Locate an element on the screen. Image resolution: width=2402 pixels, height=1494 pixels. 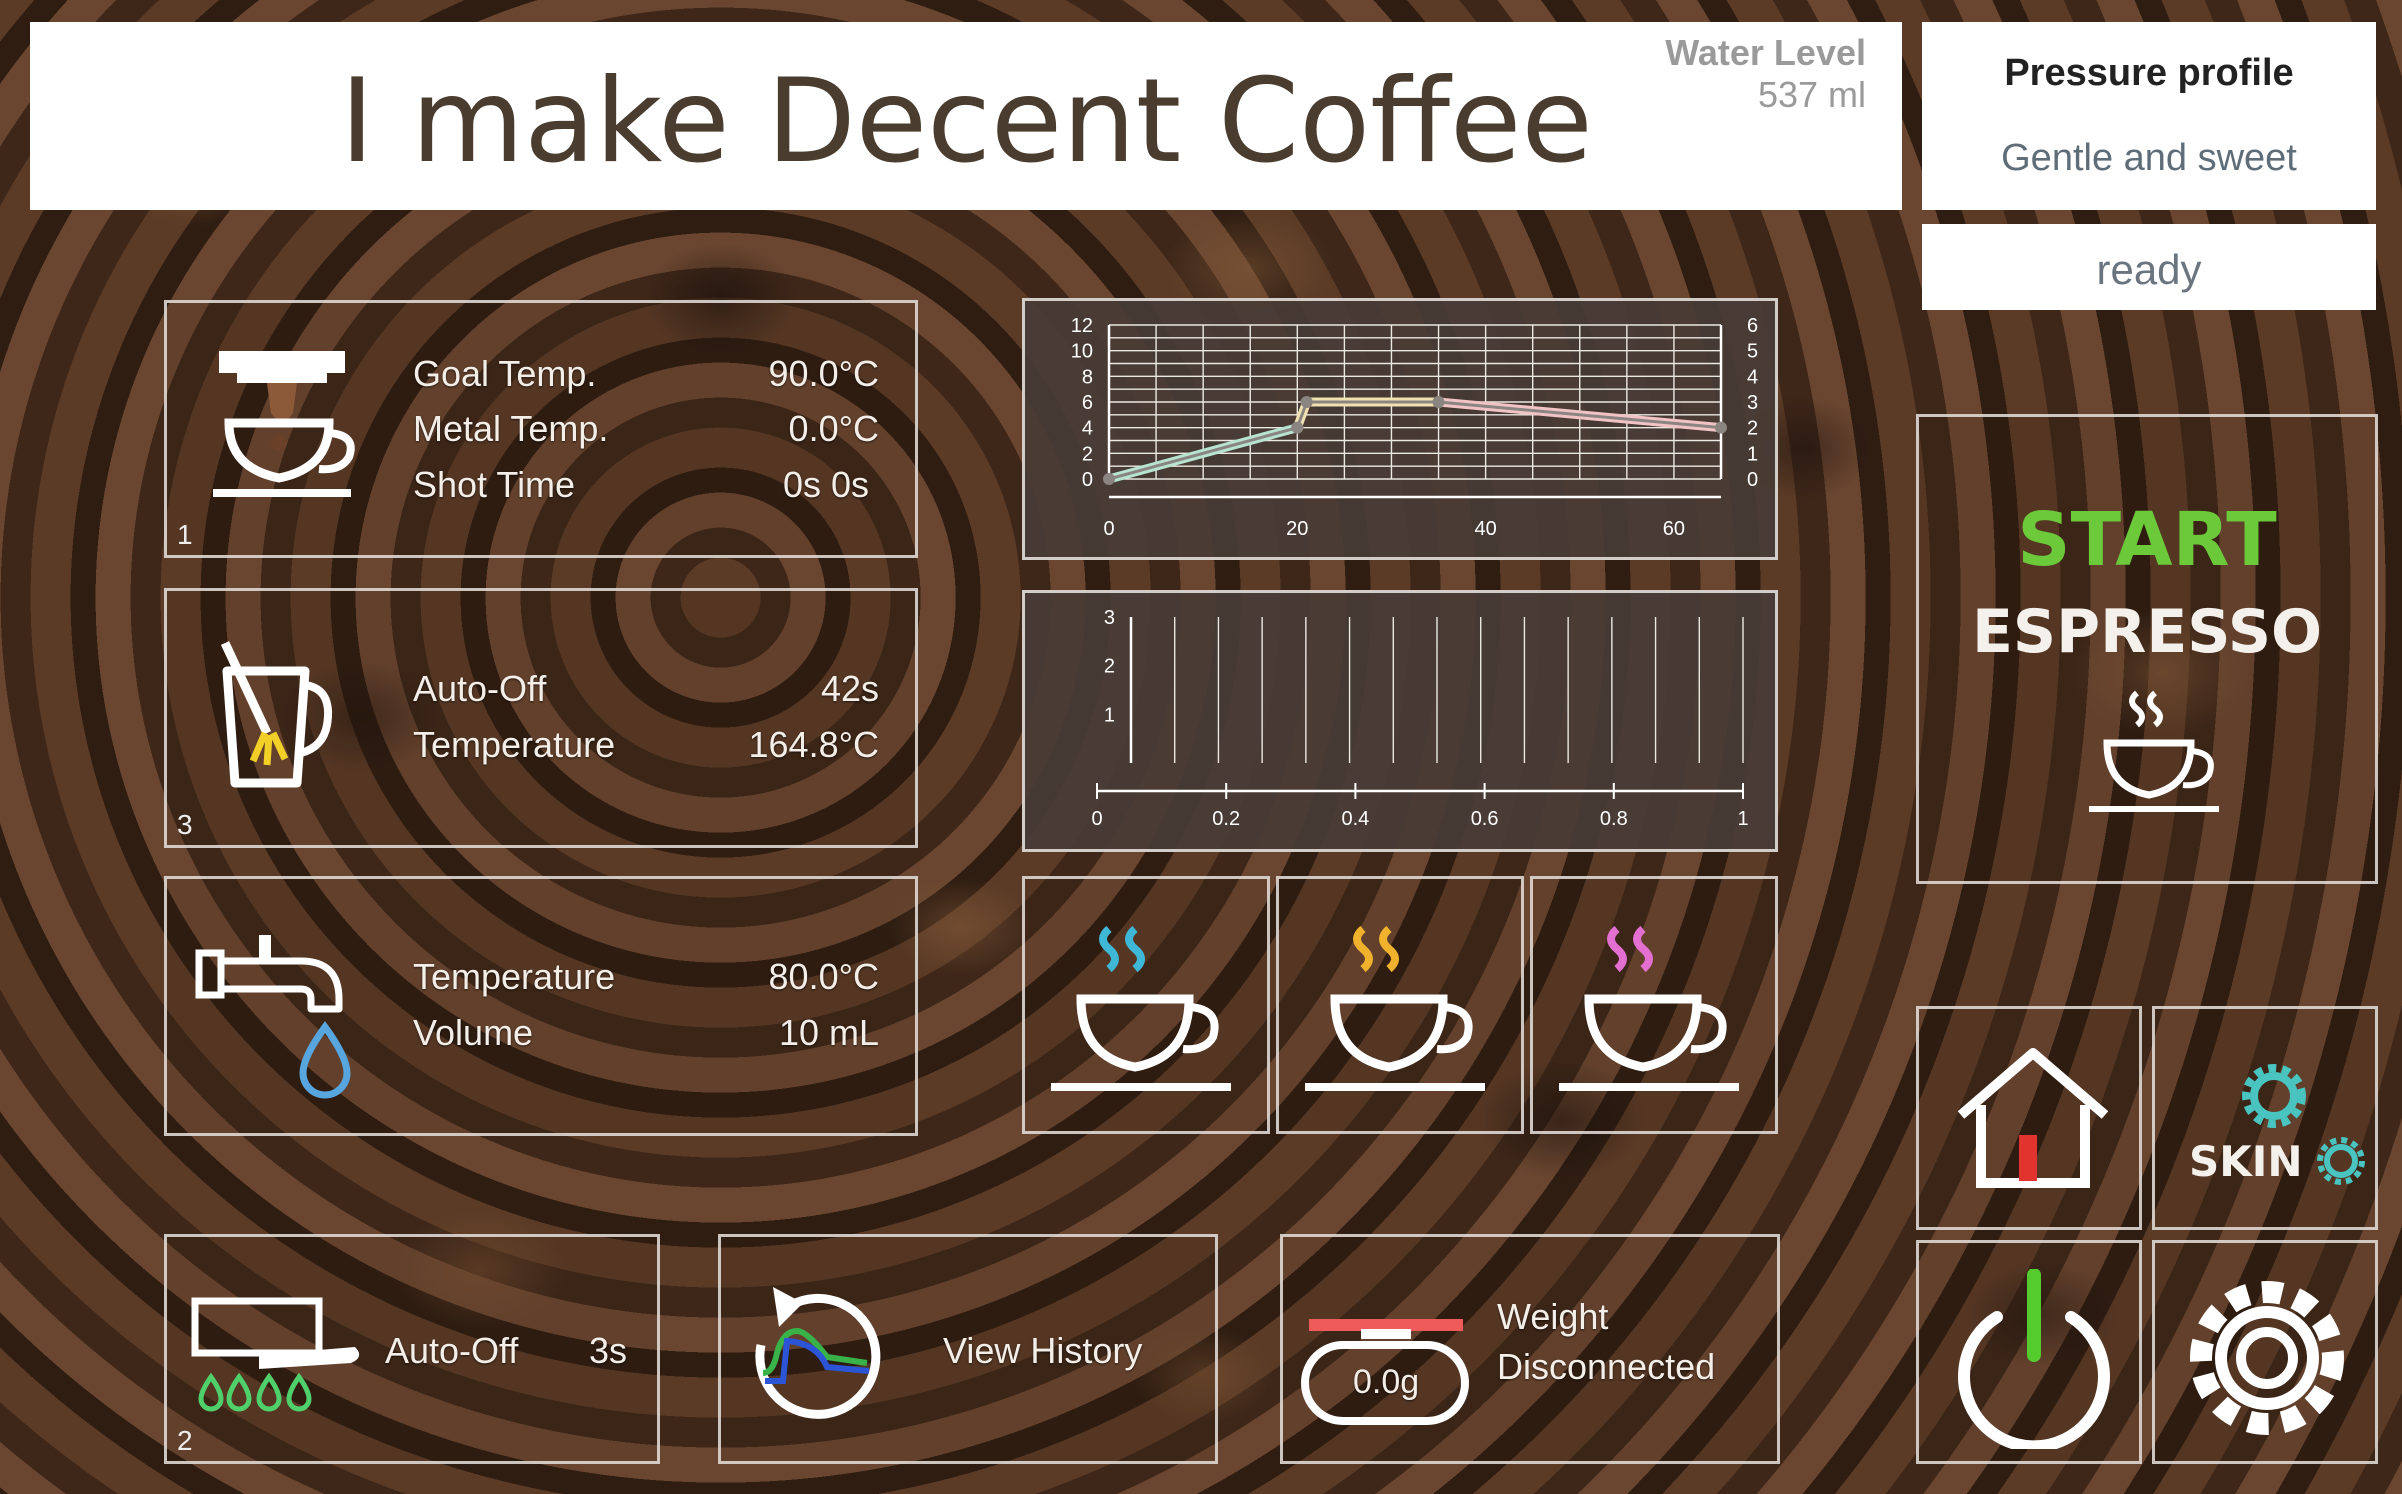
shot-time-label: Shot Time is located at coordinates (494, 484).